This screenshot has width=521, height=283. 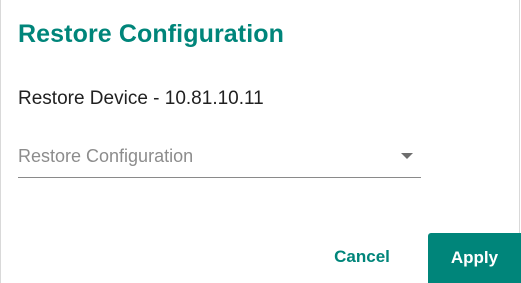 What do you see at coordinates (362, 257) in the screenshot?
I see `cancel-button: Cancel` at bounding box center [362, 257].